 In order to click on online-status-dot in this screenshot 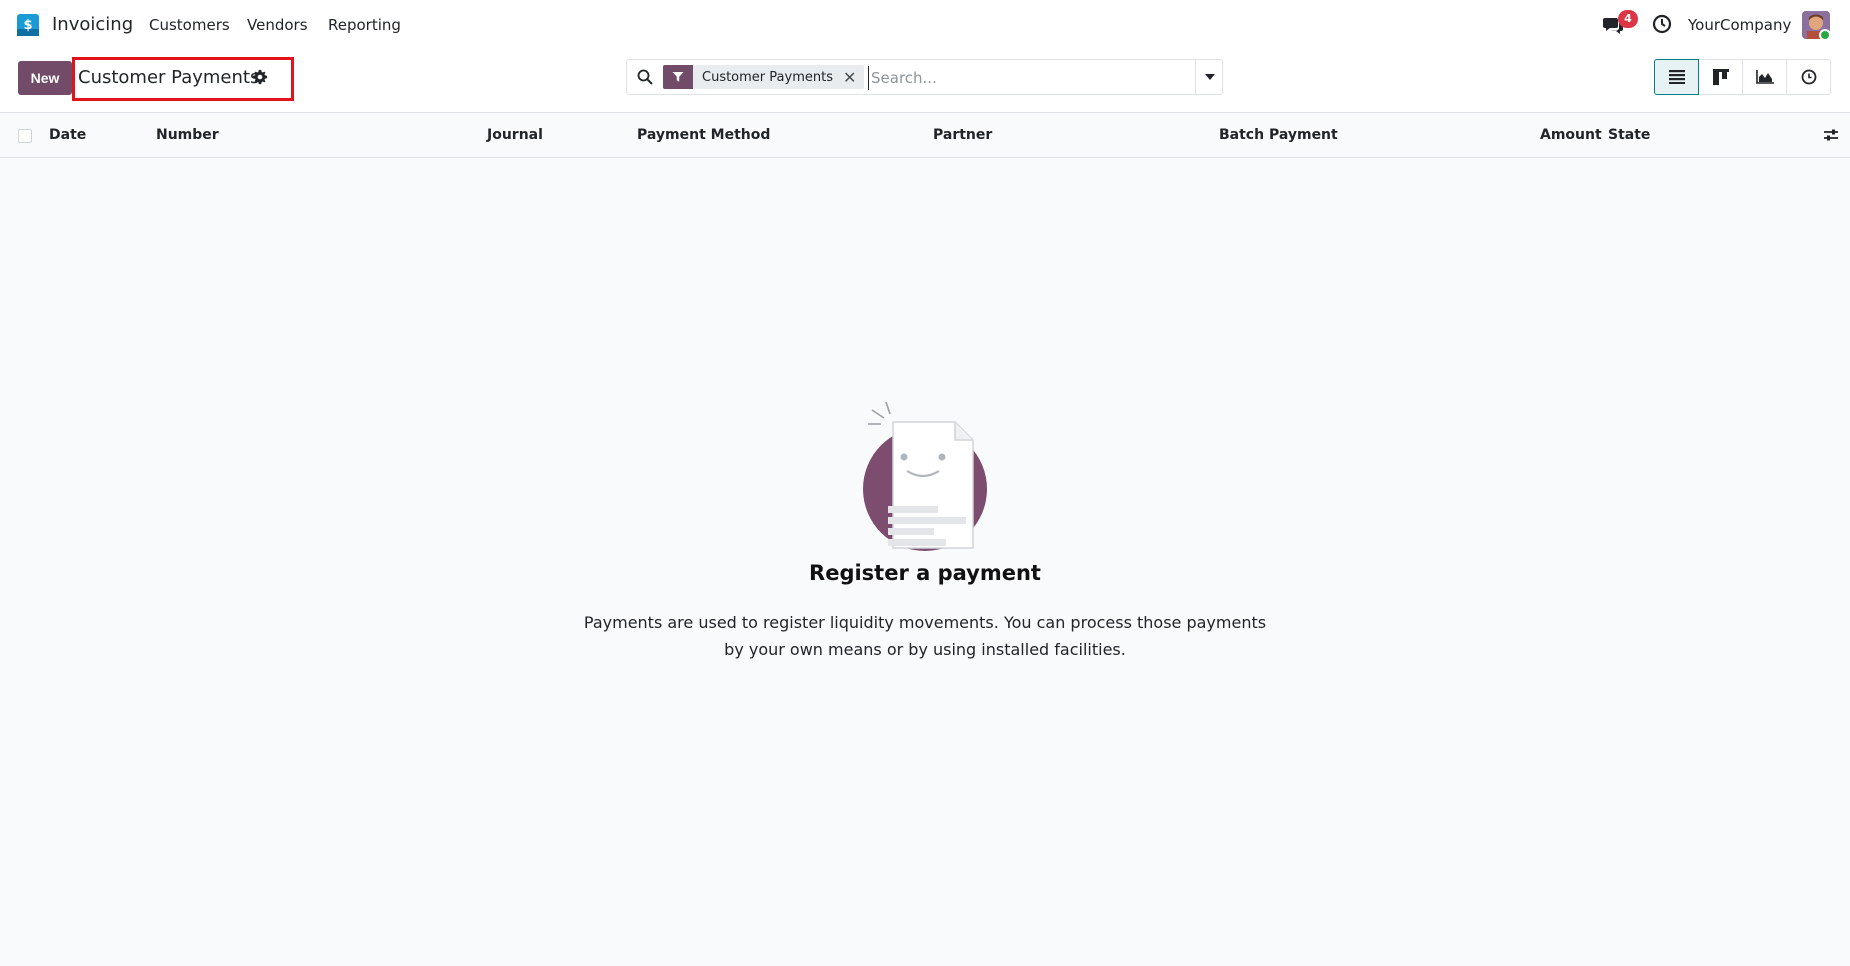, I will do `click(1825, 35)`.